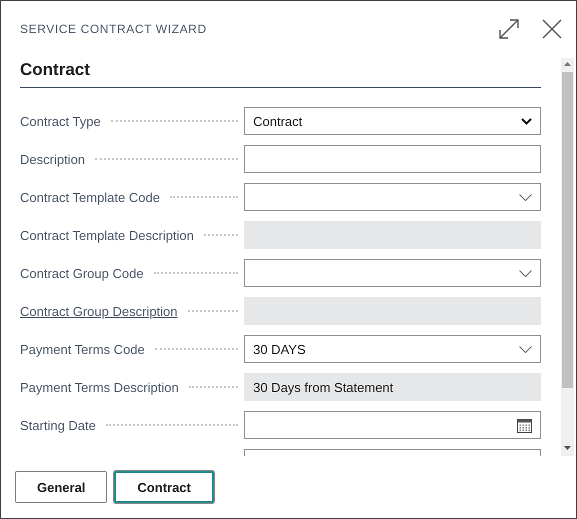  I want to click on calendar-icon, so click(524, 425).